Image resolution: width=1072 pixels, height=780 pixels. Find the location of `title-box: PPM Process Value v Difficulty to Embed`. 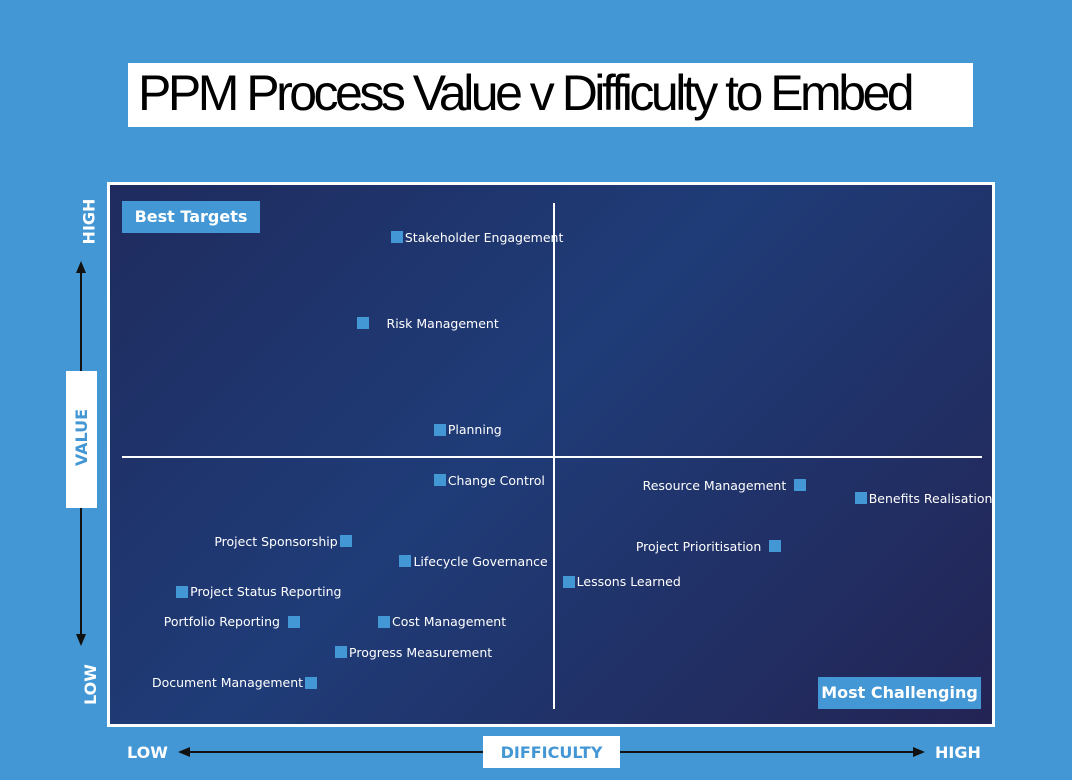

title-box: PPM Process Value v Difficulty to Embed is located at coordinates (550, 95).